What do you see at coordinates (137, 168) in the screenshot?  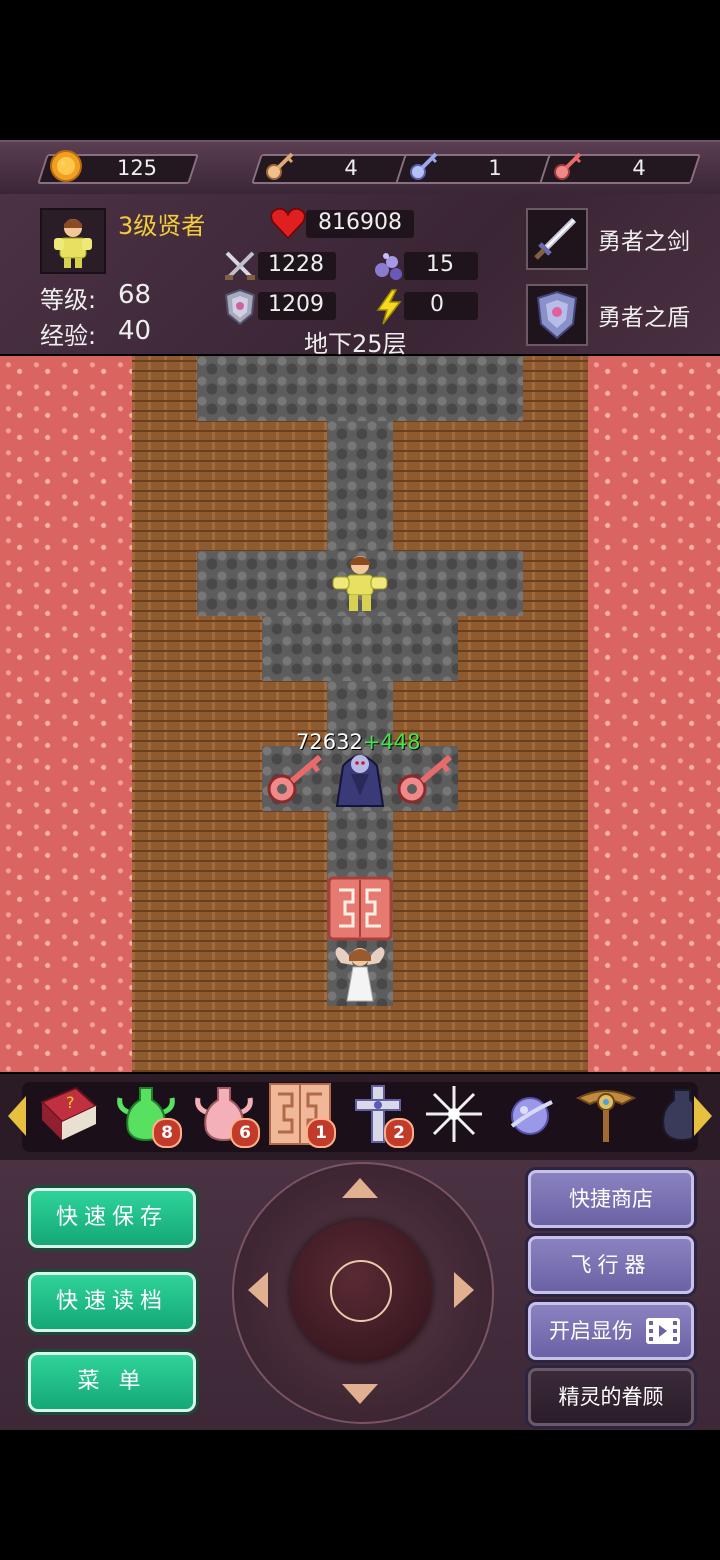 I see `gold-value: 125` at bounding box center [137, 168].